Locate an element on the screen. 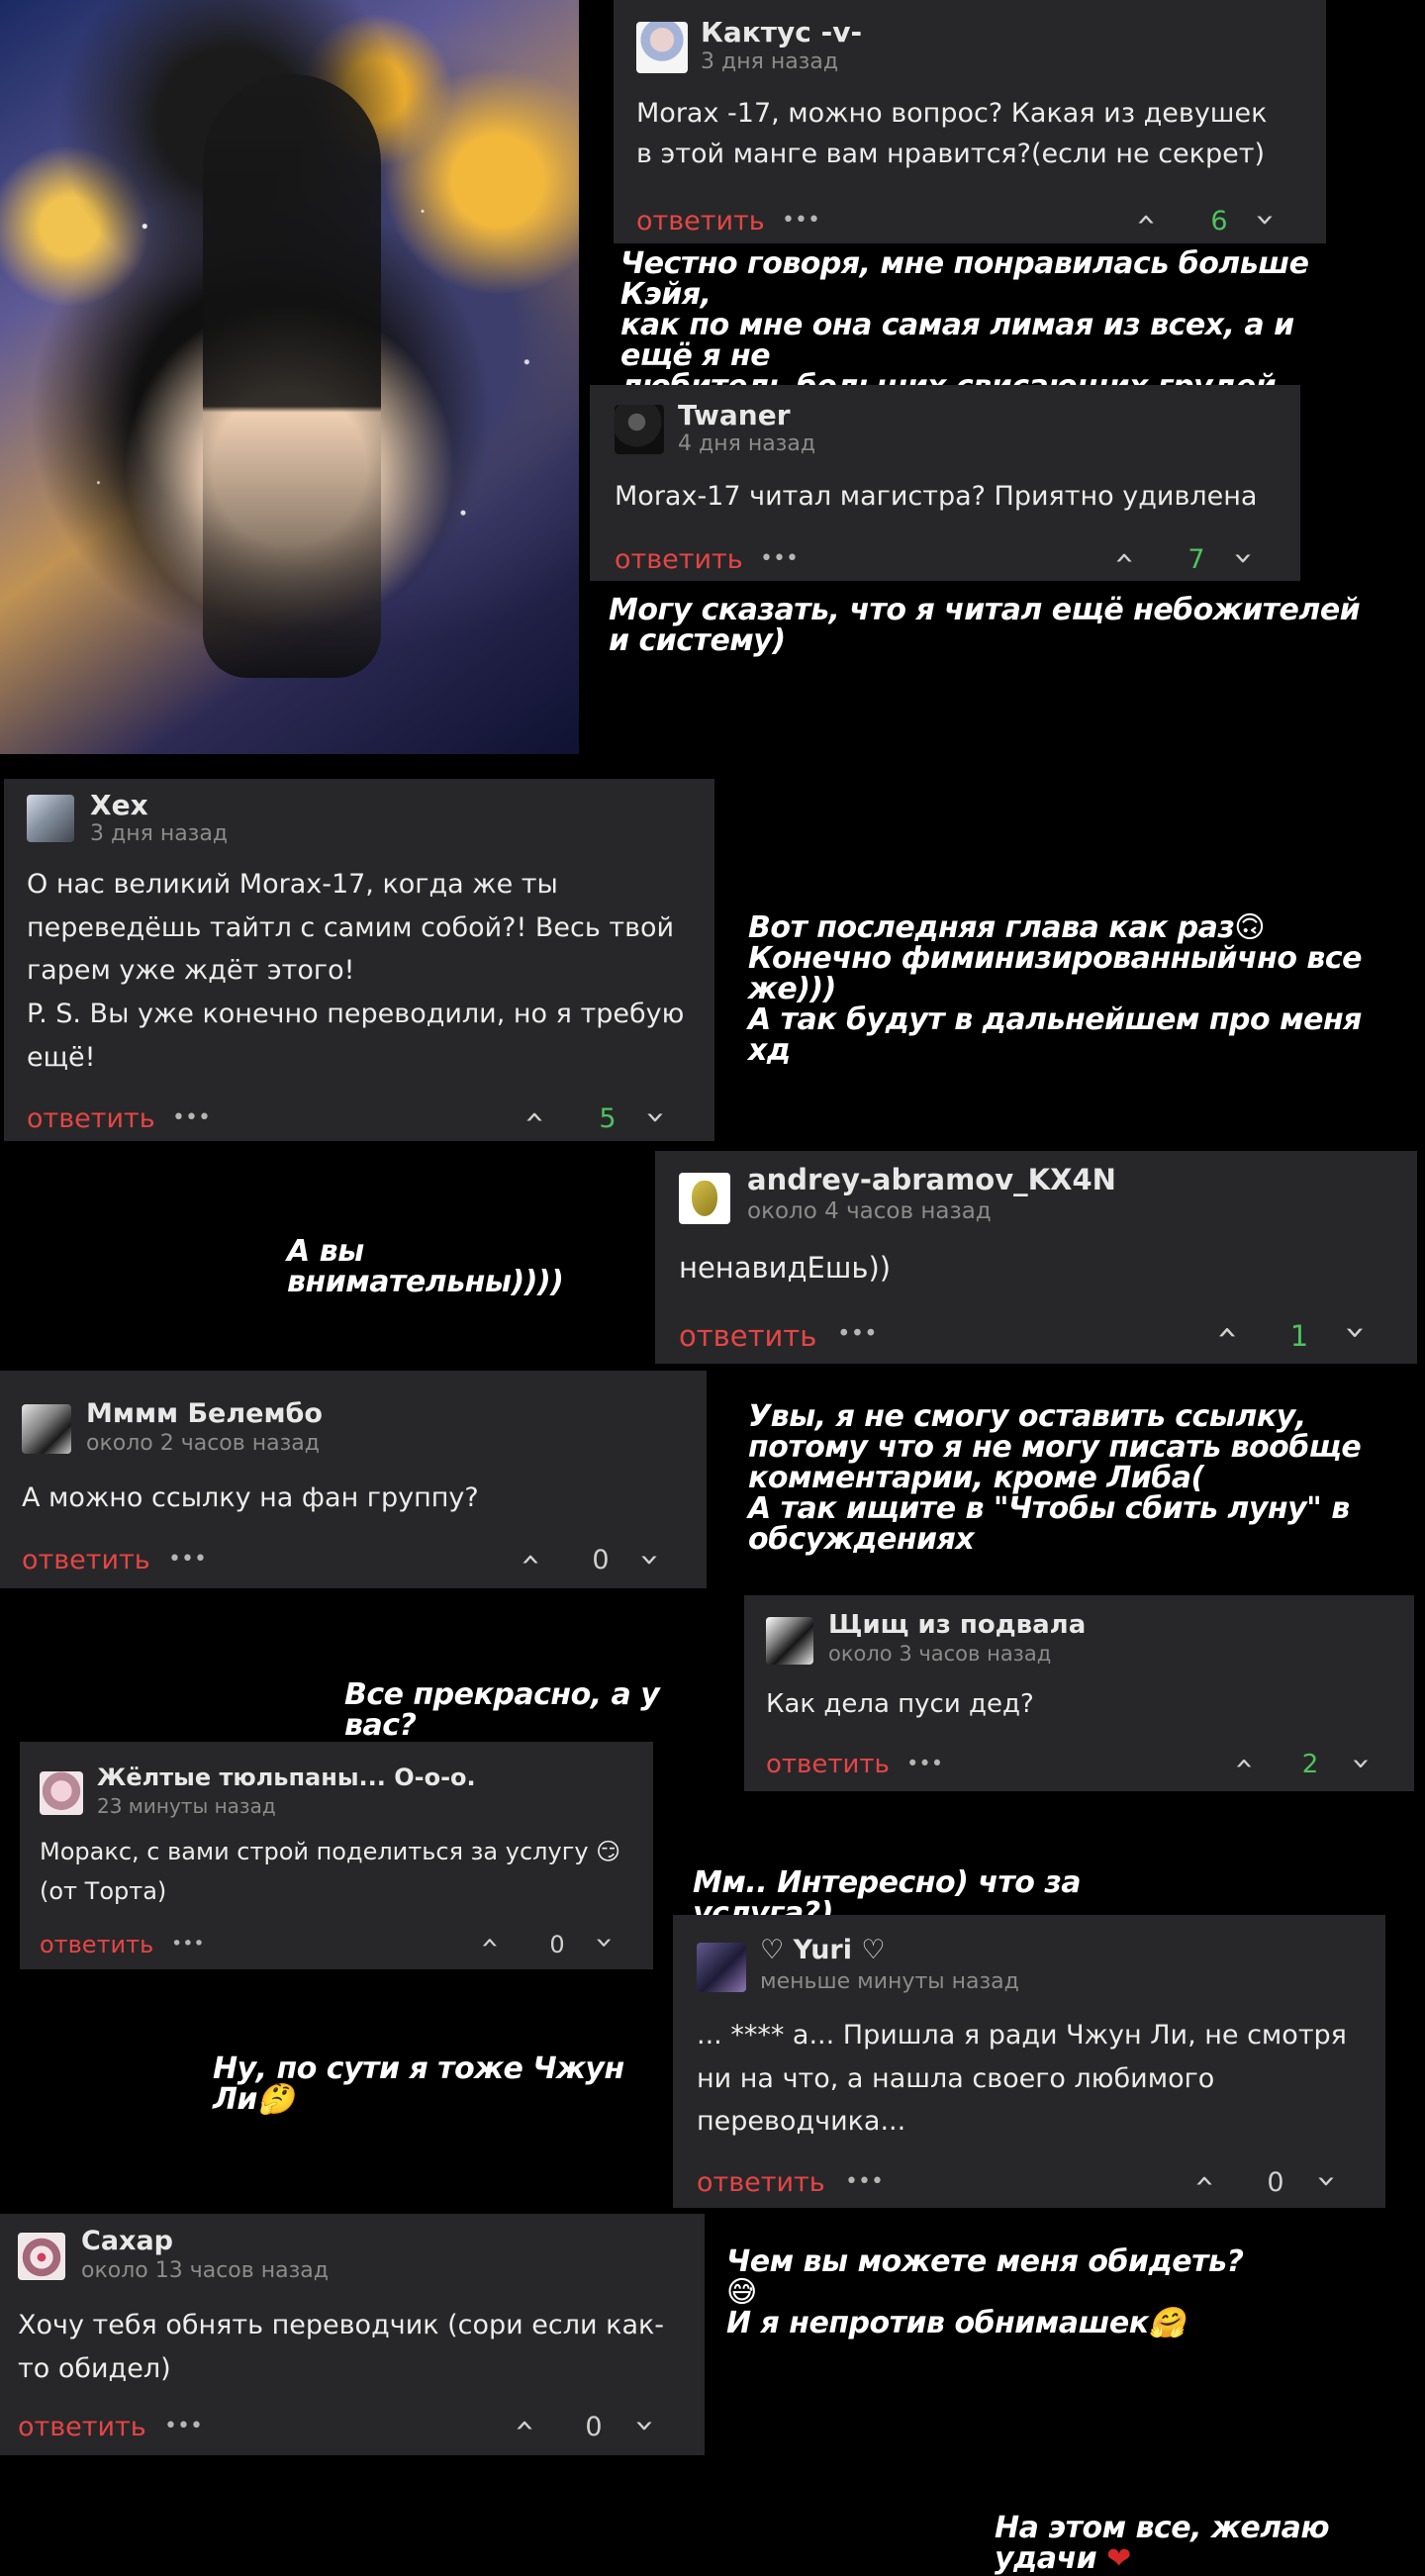  closing-note: На этом все, желаю удачи ❤ is located at coordinates (1208, 2529).